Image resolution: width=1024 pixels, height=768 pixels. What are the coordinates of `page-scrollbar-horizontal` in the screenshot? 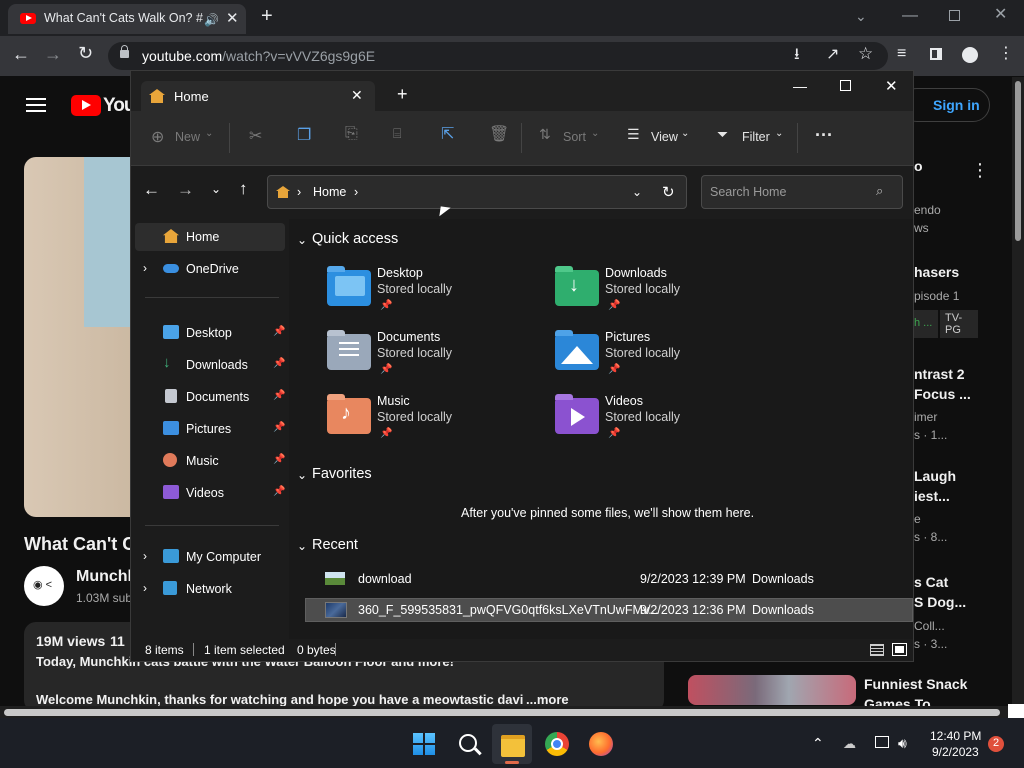 It's located at (512, 712).